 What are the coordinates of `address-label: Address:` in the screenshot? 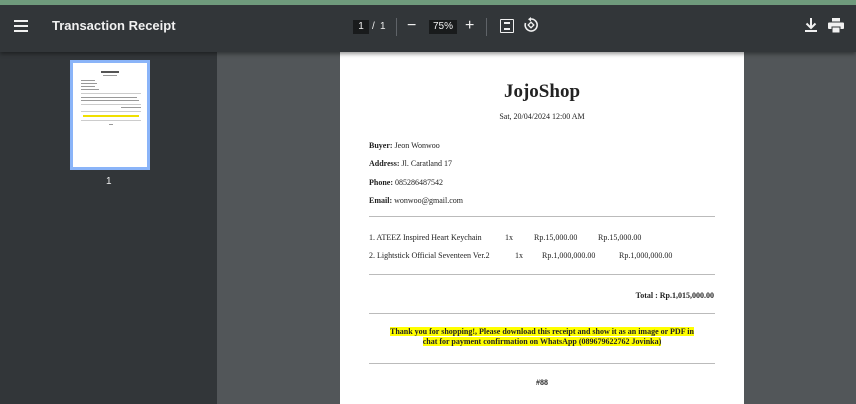 It's located at (384, 163).